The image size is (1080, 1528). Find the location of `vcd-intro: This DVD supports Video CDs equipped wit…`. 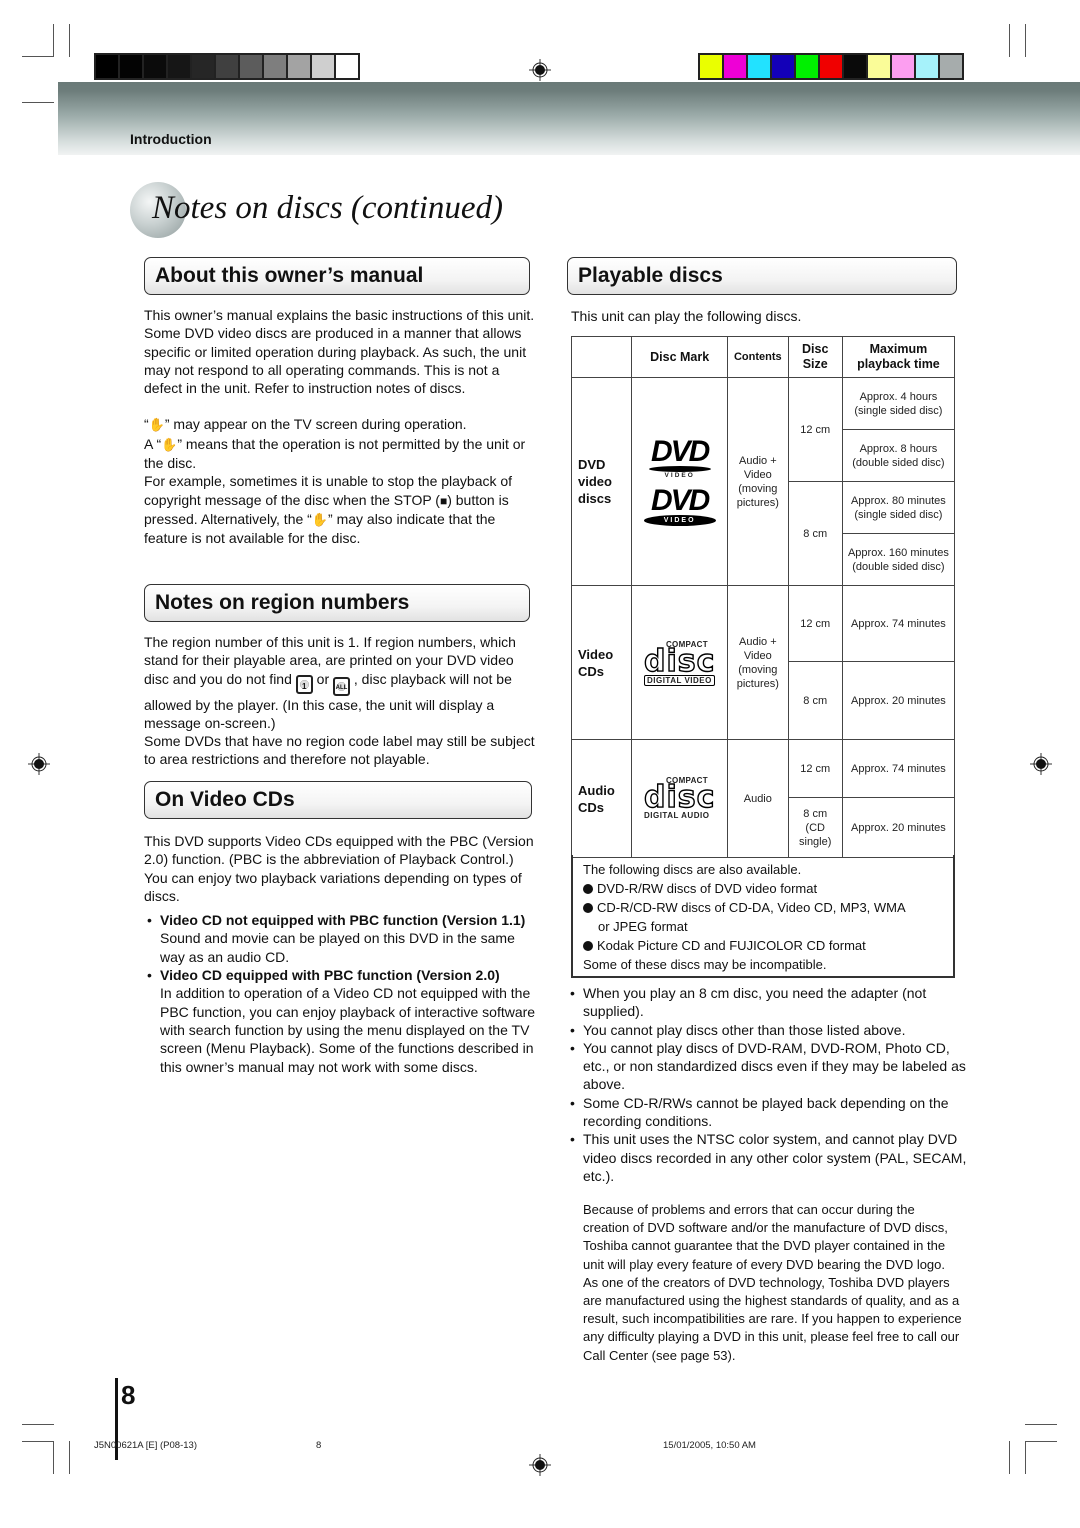

vcd-intro: This DVD supports Video CDs equipped wit… is located at coordinates (339, 868).